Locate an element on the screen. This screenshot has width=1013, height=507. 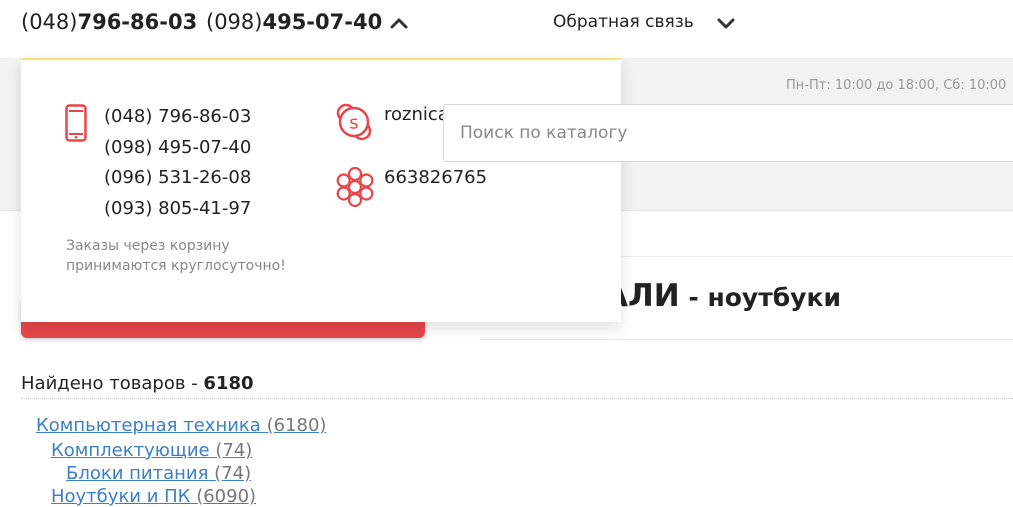
popup-phone: (093) 805-41-97 is located at coordinates (177, 209).